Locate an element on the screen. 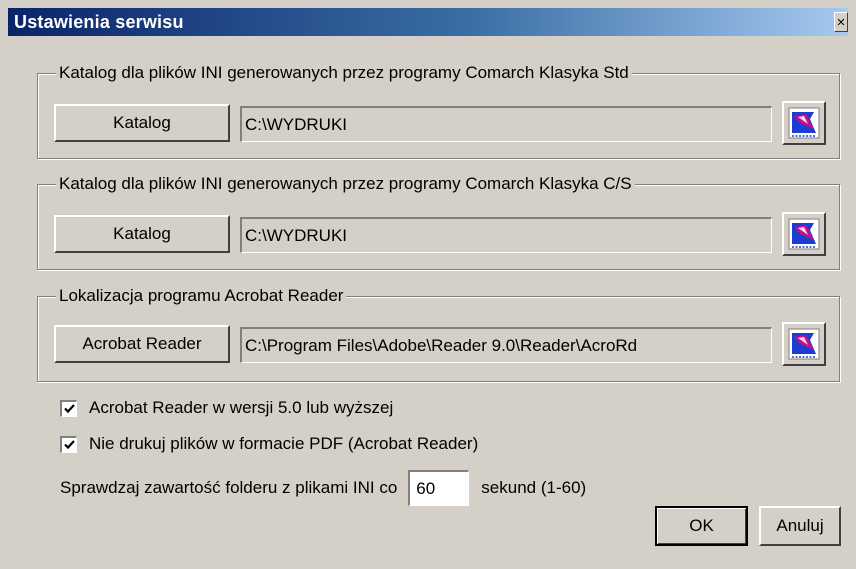 This screenshot has height=569, width=856. acrobat-v5-checkbox is located at coordinates (68, 408).